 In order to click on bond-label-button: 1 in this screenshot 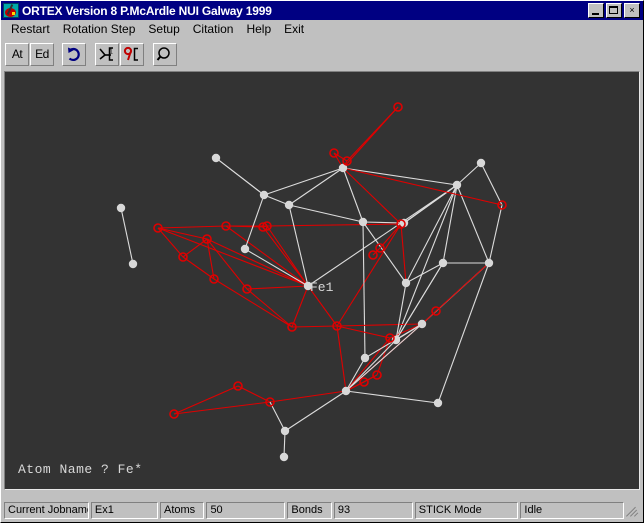, I will do `click(107, 54)`.